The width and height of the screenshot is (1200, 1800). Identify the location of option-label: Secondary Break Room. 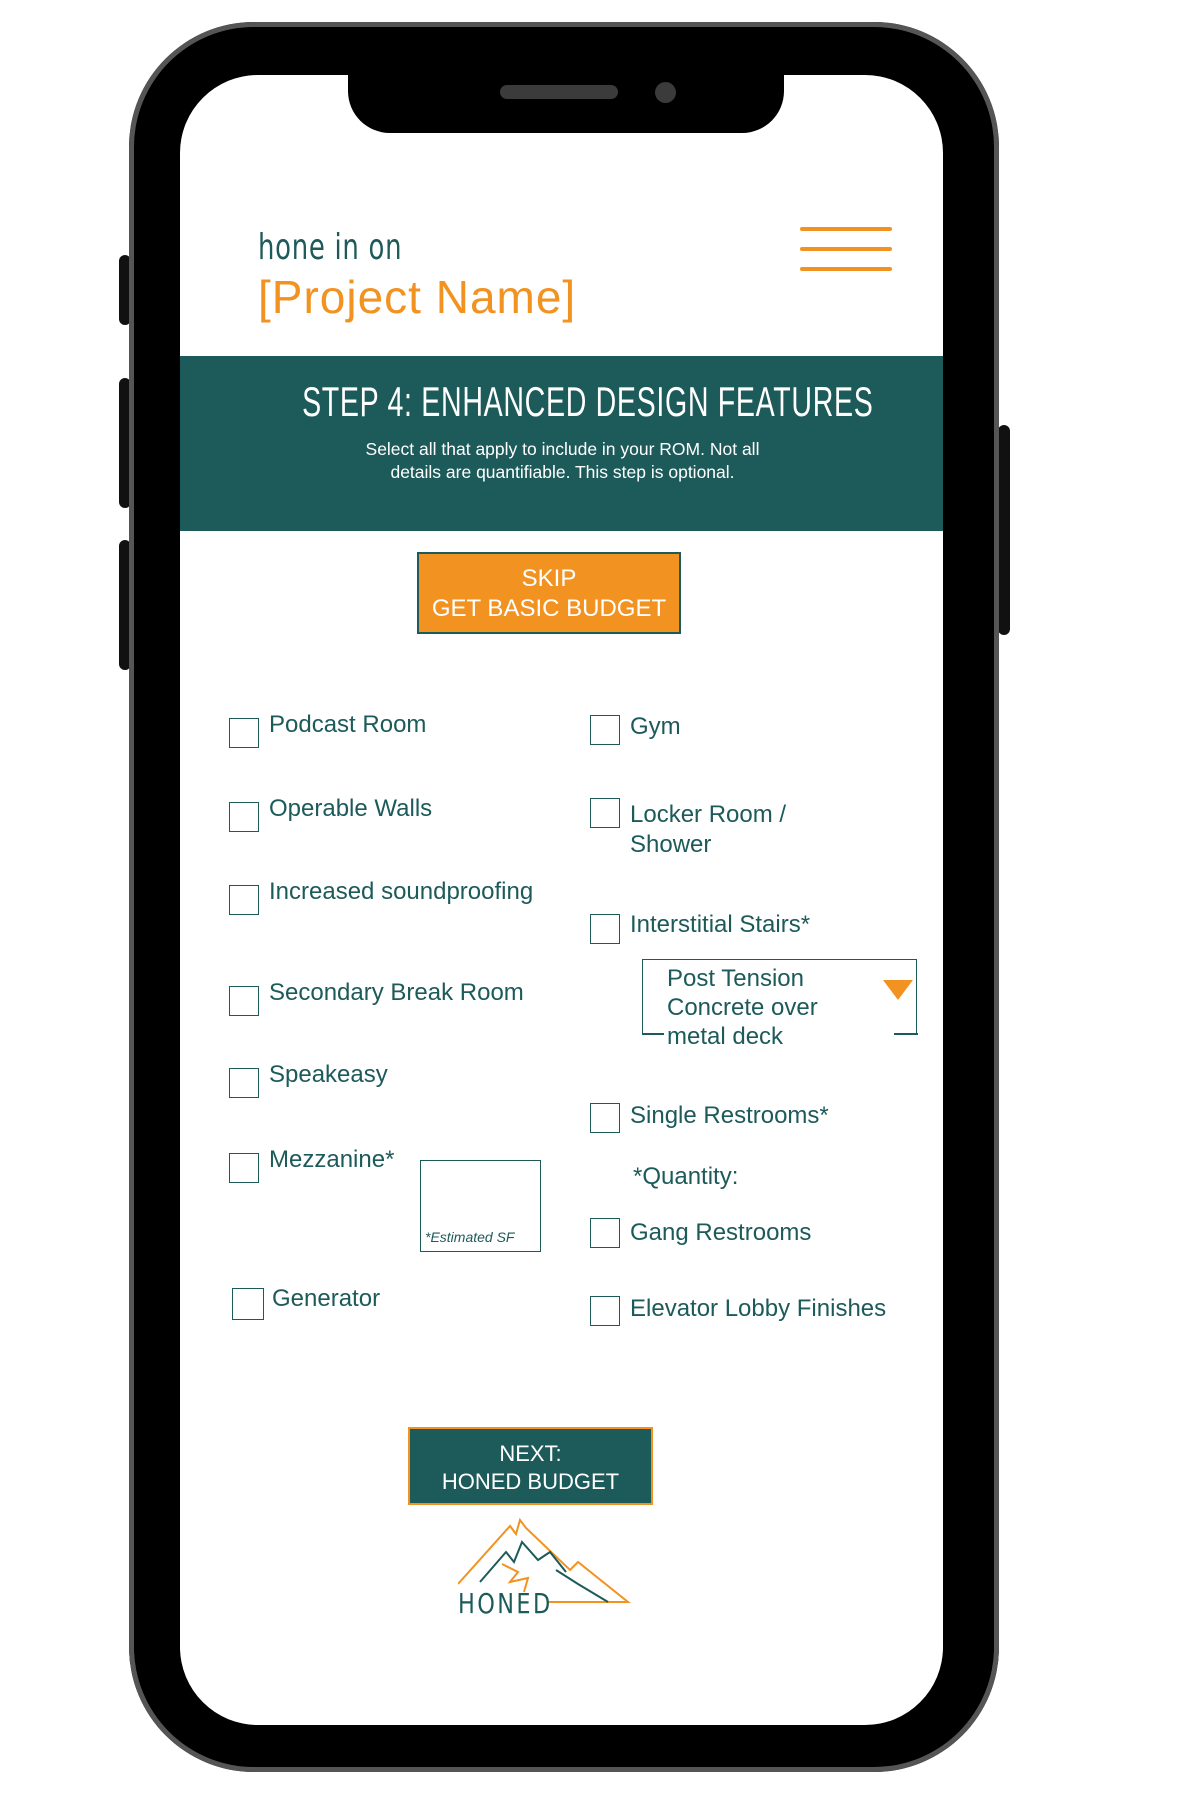
(396, 992).